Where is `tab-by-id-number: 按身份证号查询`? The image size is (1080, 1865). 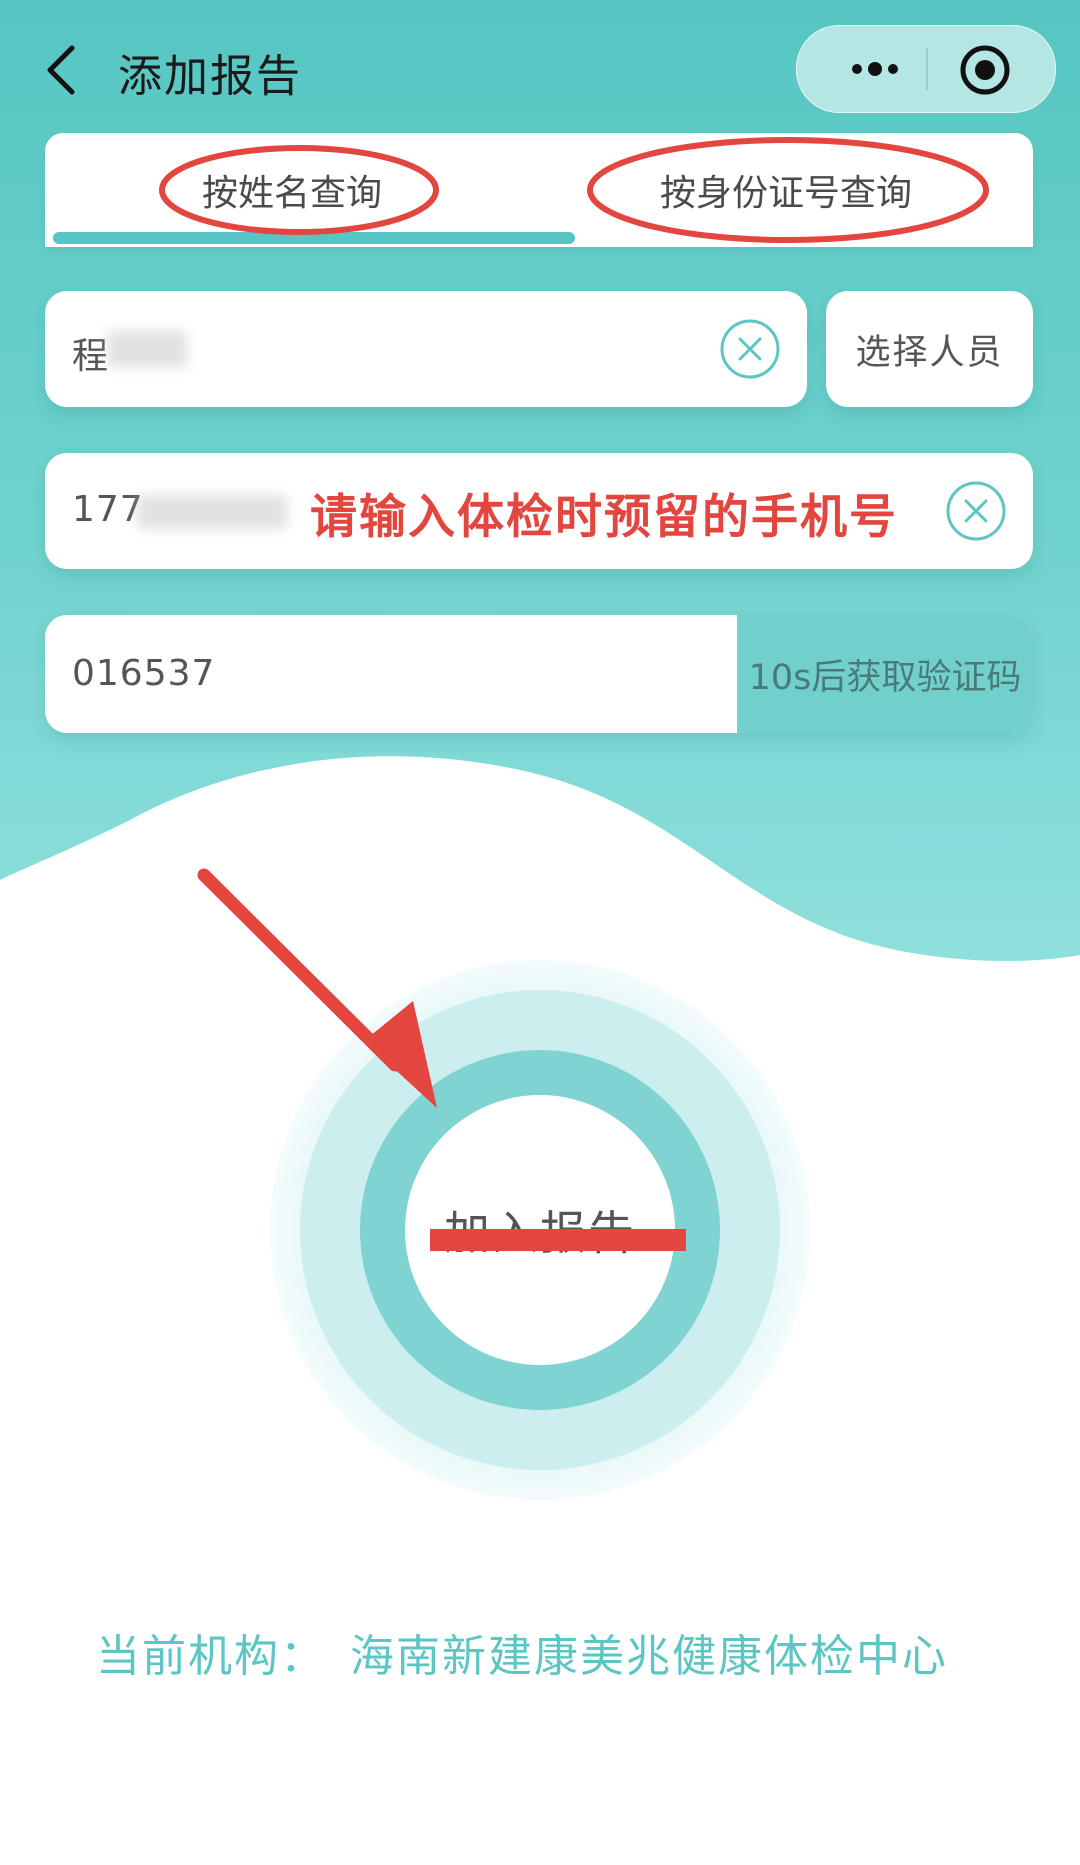
tab-by-id-number: 按身份证号查询 is located at coordinates (786, 190).